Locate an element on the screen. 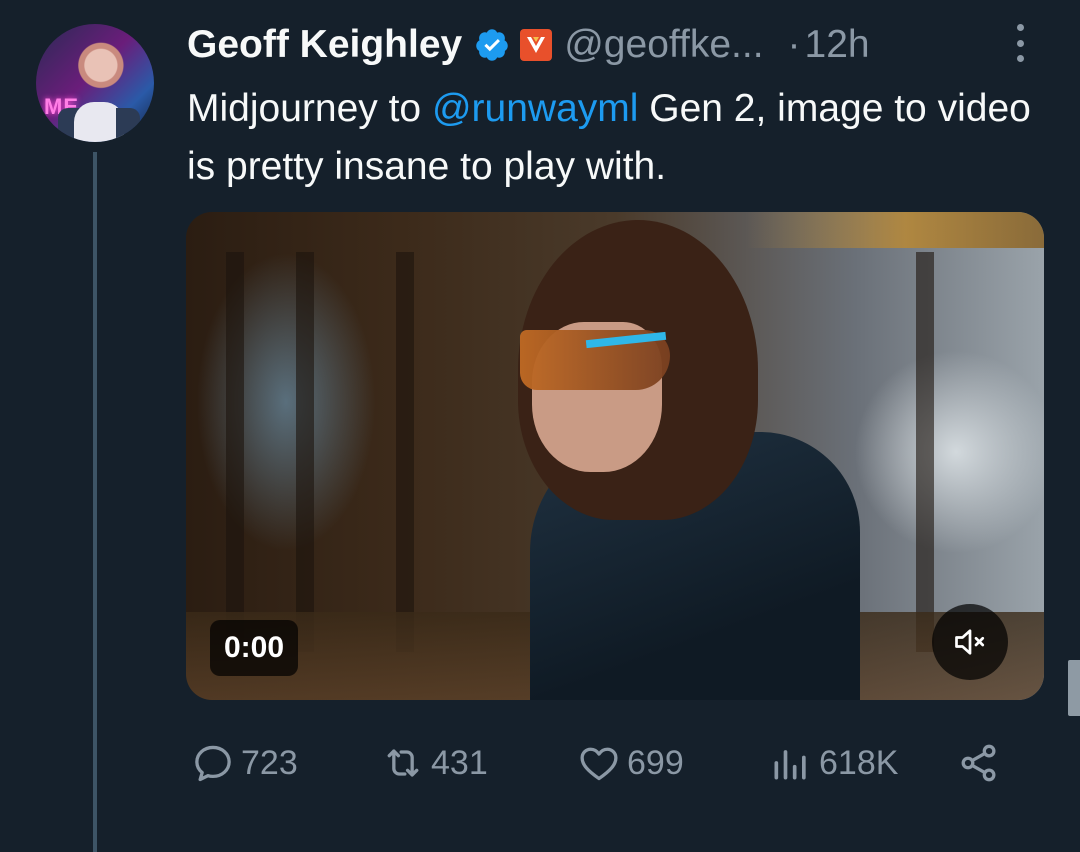 The image size is (1080, 852). author-name: Geoff Keighley is located at coordinates (324, 45).